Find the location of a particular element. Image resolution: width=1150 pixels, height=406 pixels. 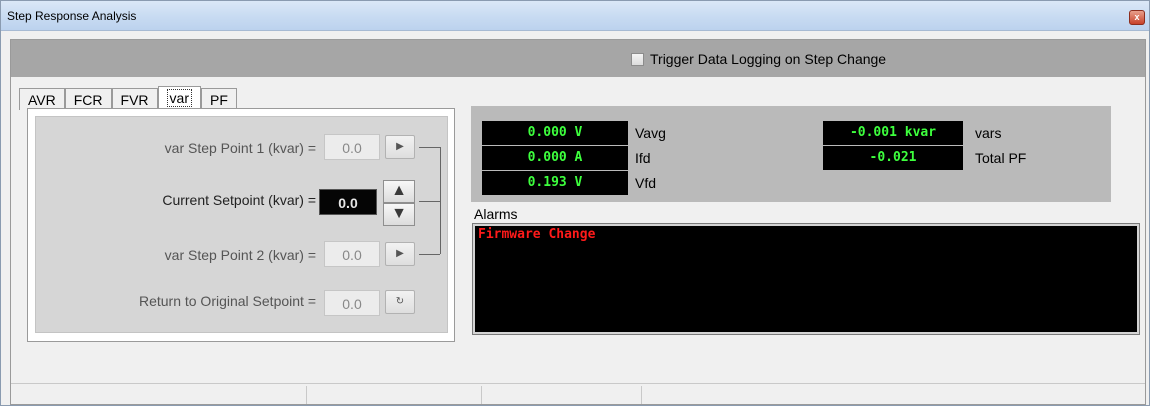

return-original-field: 0.0 is located at coordinates (352, 303).